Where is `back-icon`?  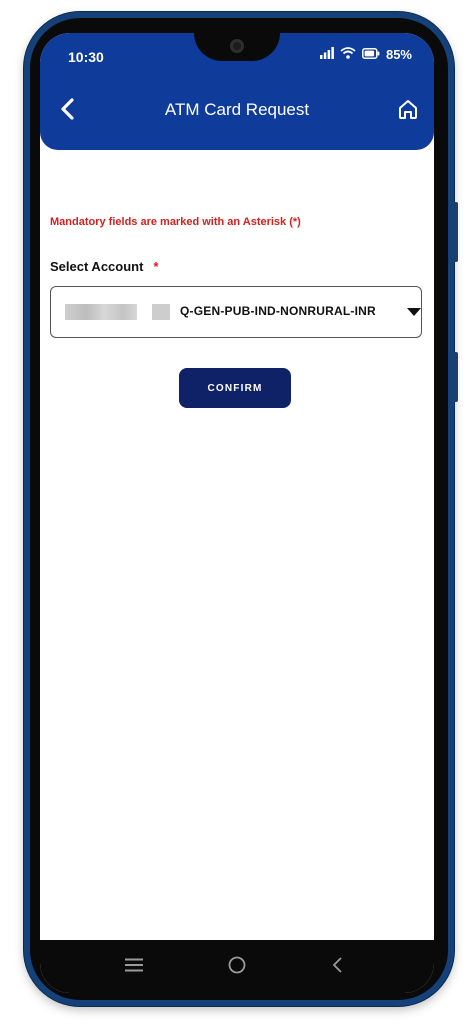 back-icon is located at coordinates (337, 967).